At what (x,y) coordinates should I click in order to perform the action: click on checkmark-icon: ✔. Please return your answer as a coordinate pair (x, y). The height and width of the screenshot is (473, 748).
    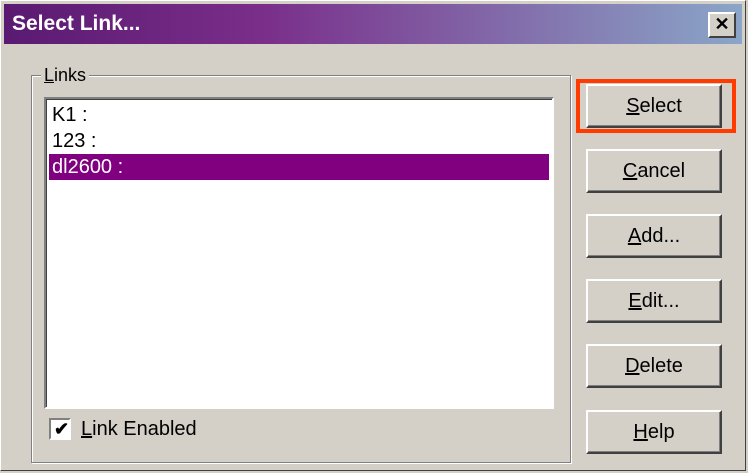
    Looking at the image, I should click on (62, 429).